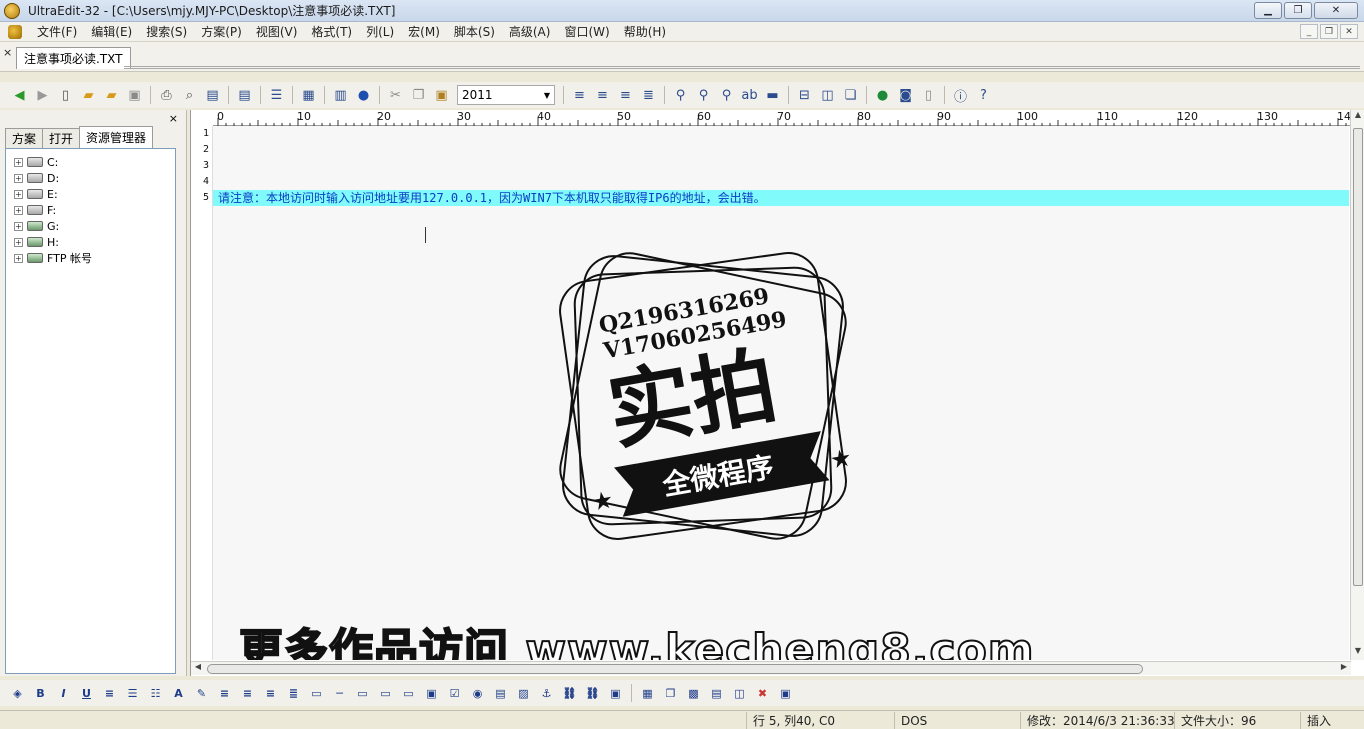 Image resolution: width=1364 pixels, height=729 pixels. I want to click on scroll-left-icon: ◀, so click(198, 669).